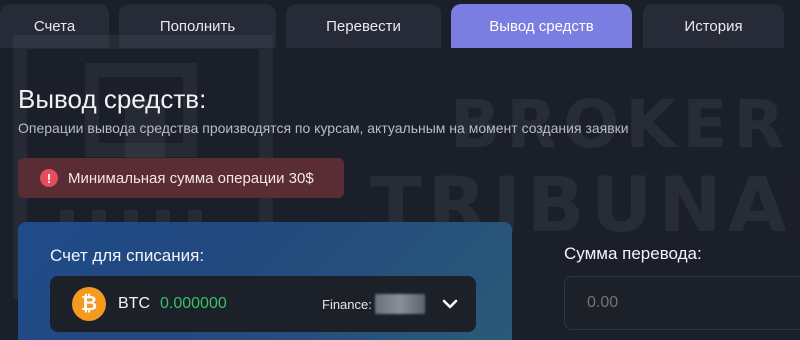  What do you see at coordinates (633, 253) in the screenshot?
I see `transfer-amount-label: Сумма перевода:` at bounding box center [633, 253].